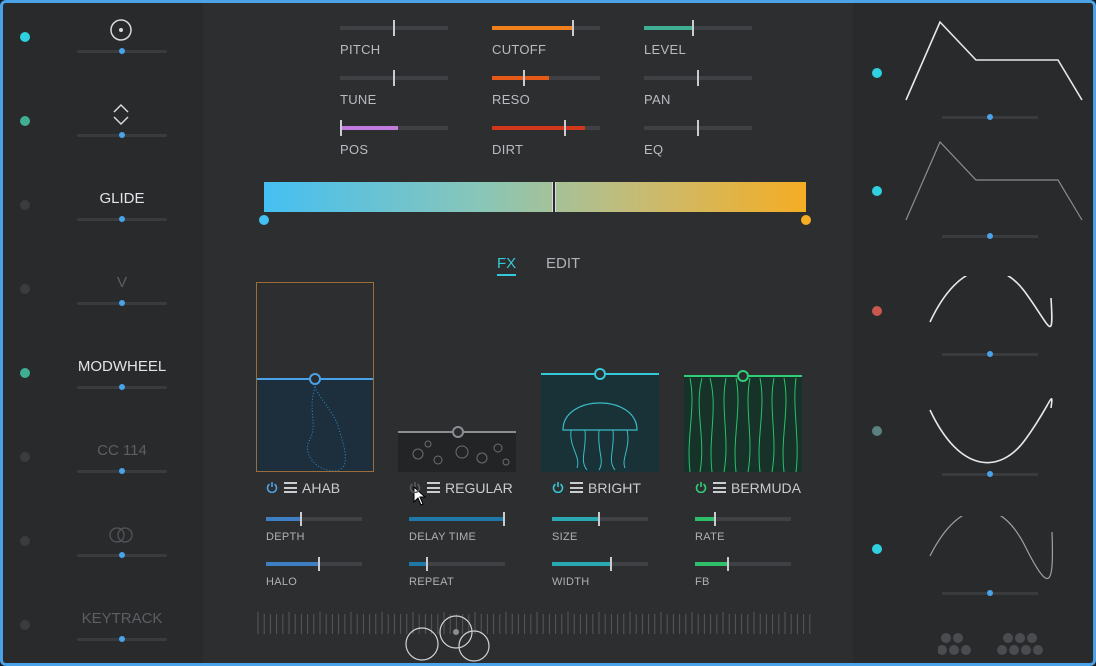 This screenshot has width=1096, height=666. I want to click on param-eq: EQ, so click(699, 138).